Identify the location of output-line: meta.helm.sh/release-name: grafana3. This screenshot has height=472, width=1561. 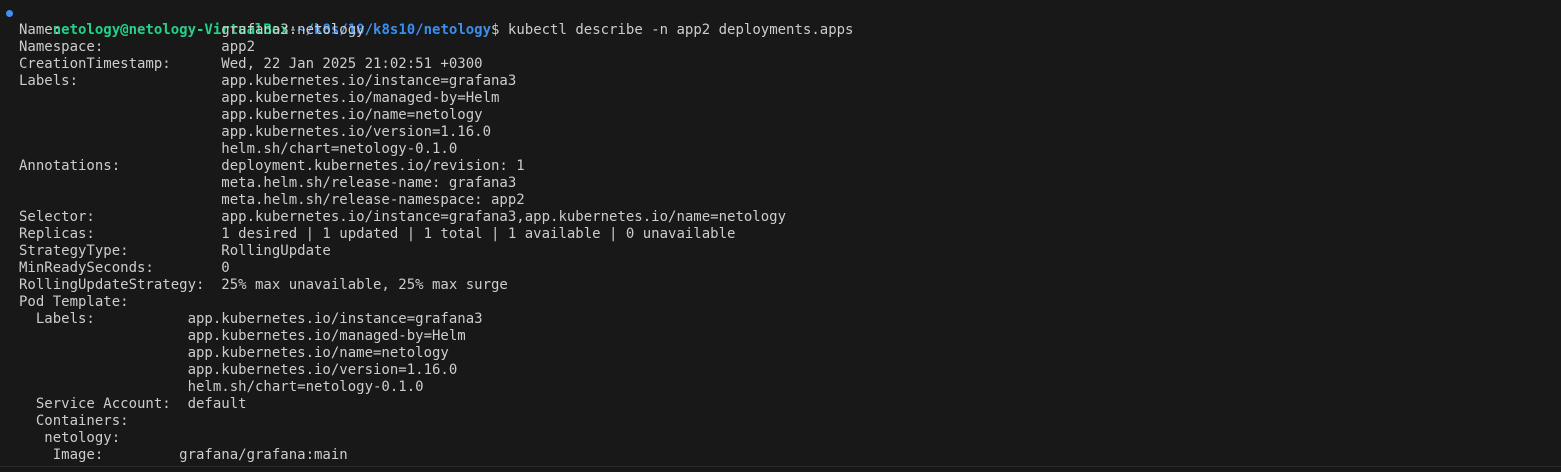
(268, 183).